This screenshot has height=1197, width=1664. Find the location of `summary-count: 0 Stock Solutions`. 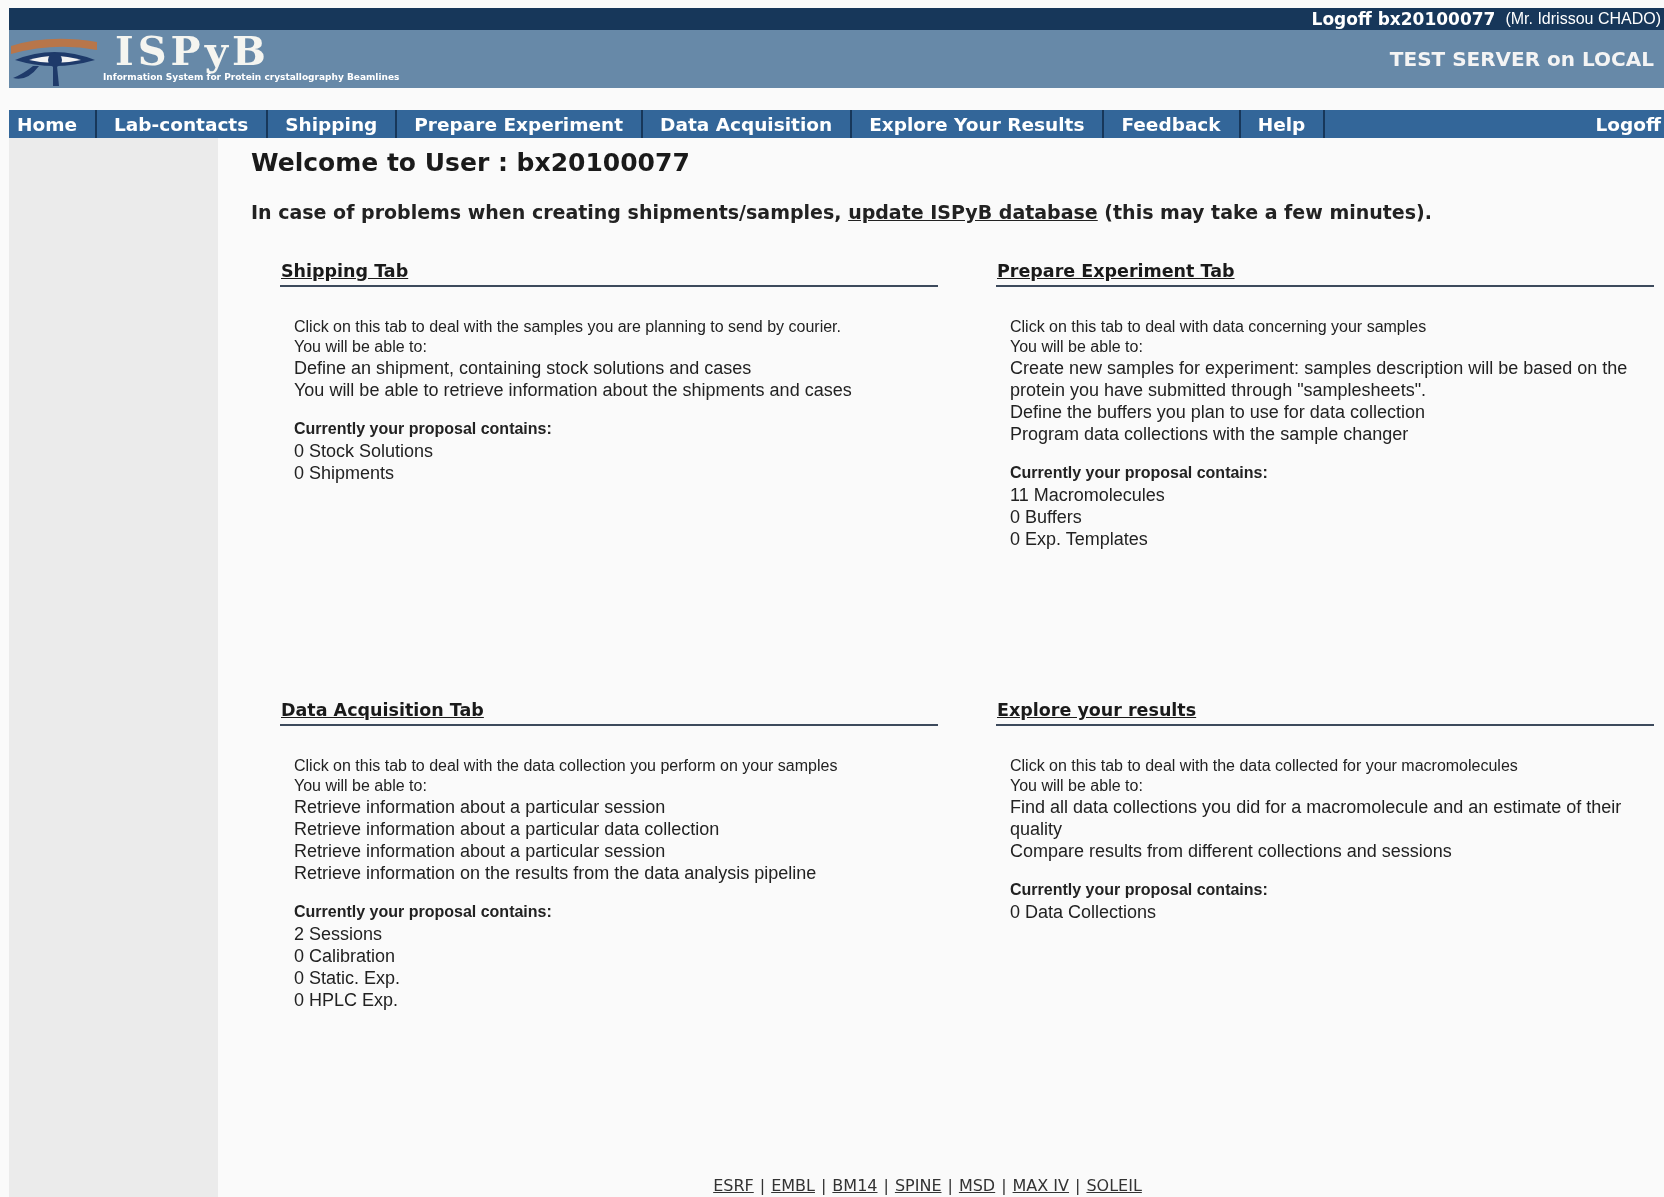

summary-count: 0 Stock Solutions is located at coordinates (364, 451).